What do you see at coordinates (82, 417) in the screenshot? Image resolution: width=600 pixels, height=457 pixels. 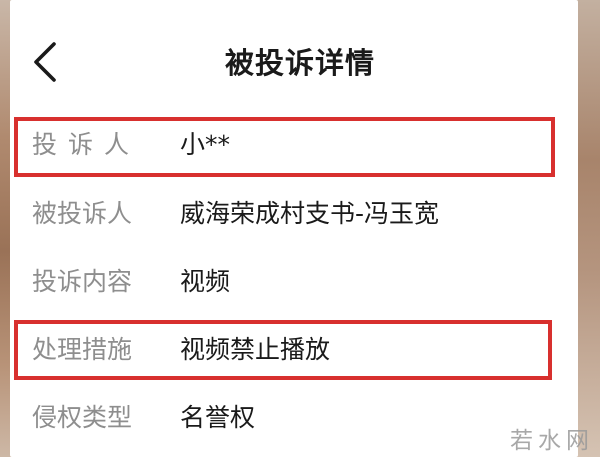 I see `detail-label: 侵权类型` at bounding box center [82, 417].